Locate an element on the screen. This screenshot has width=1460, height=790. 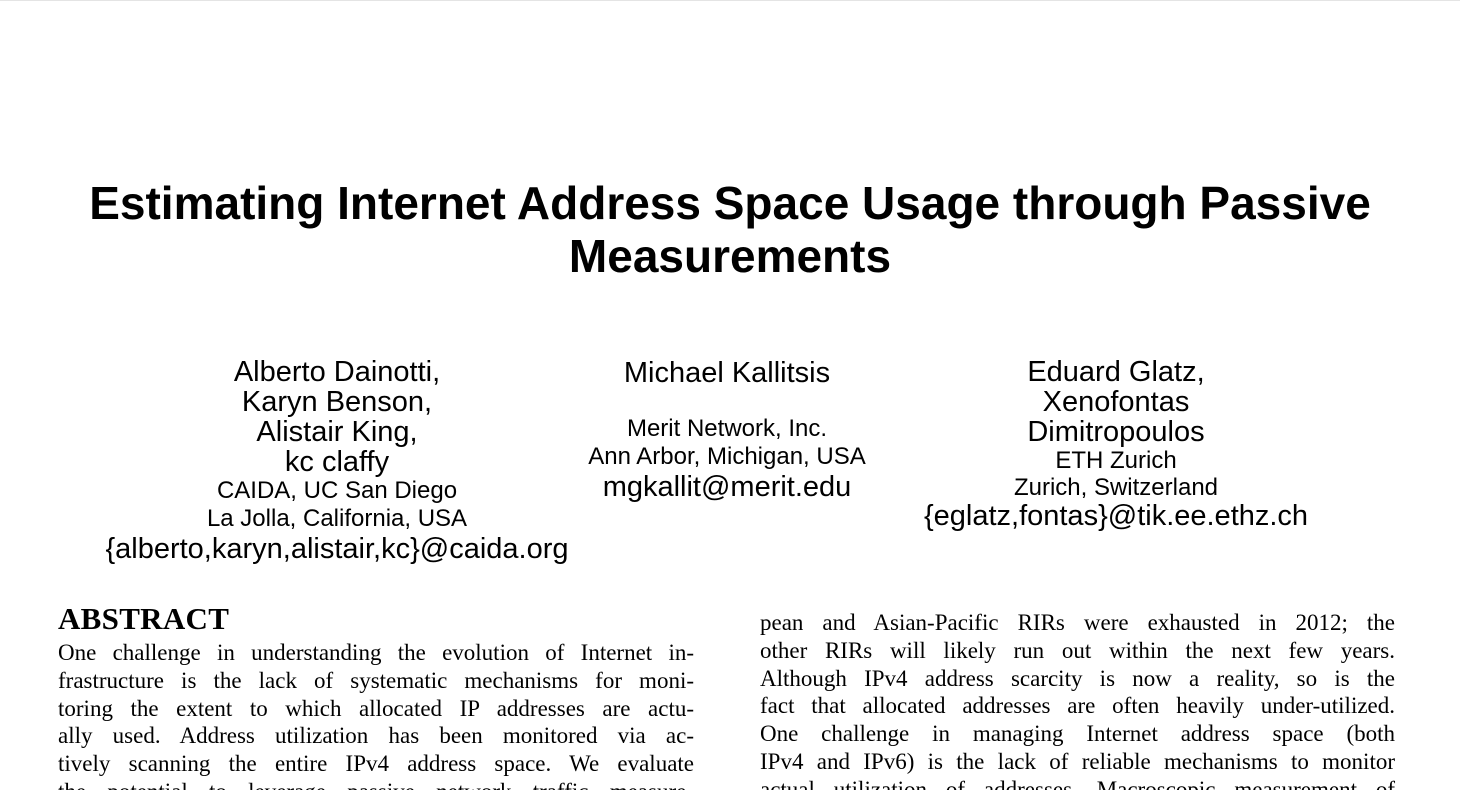
author-name: kc claffy is located at coordinates (337, 462).